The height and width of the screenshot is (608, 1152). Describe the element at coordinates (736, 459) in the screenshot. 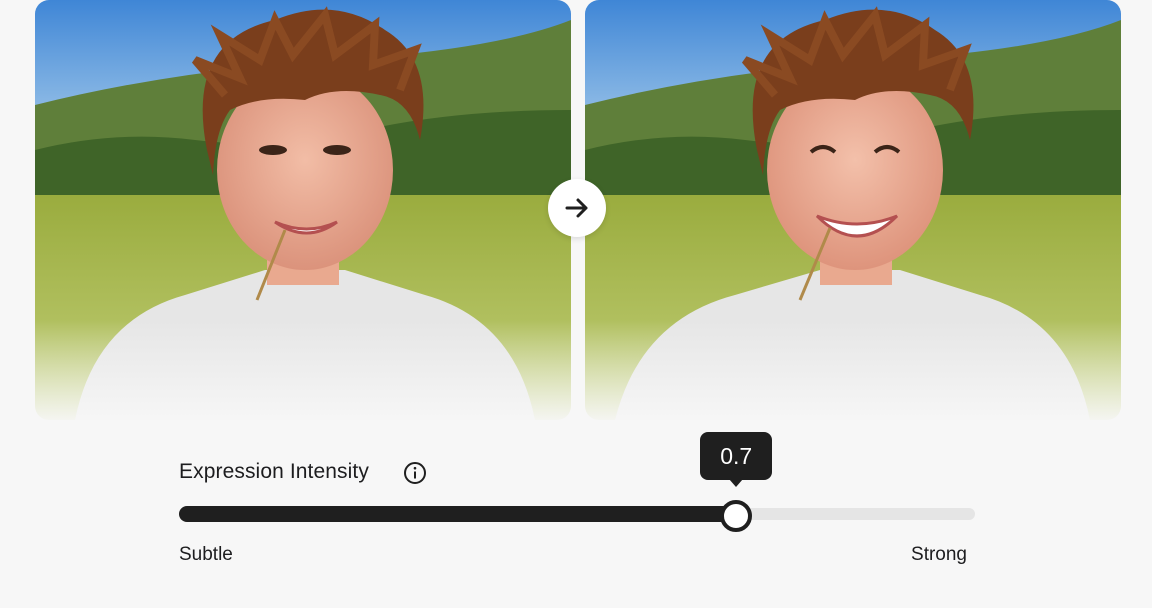

I see `value-tooltip: 0.7` at that location.